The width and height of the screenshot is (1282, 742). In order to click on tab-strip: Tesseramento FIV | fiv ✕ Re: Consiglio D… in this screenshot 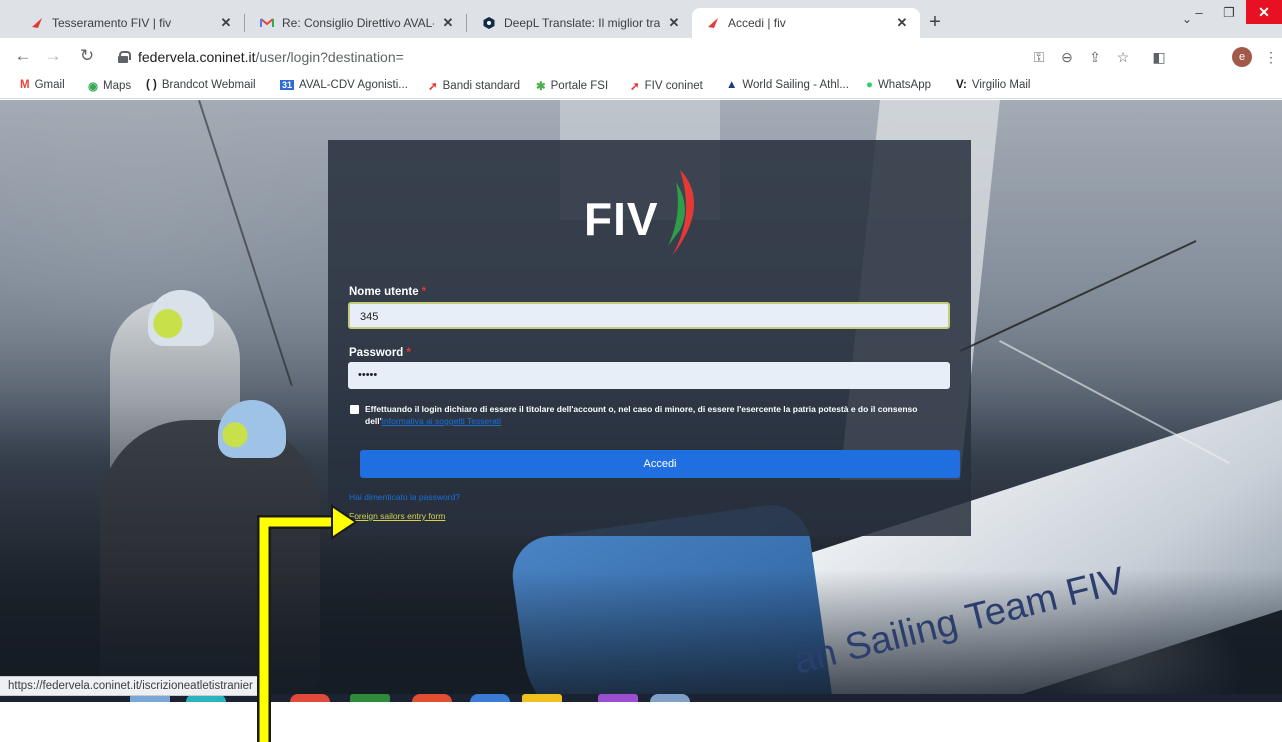, I will do `click(641, 19)`.